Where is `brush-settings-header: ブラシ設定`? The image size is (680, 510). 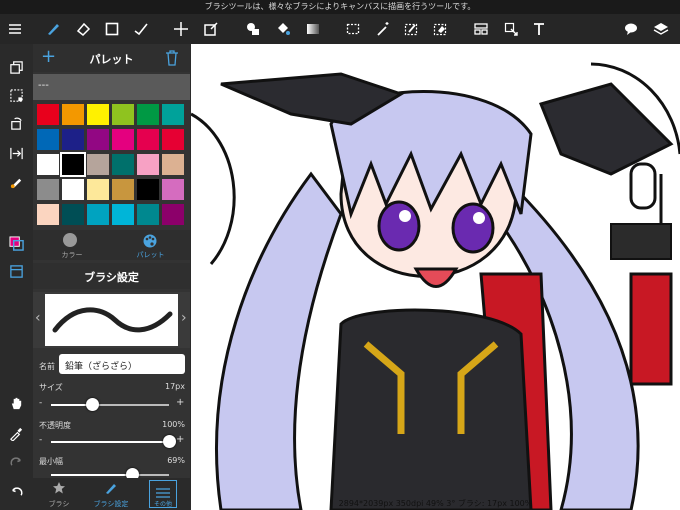
brush-settings-header: ブラシ設定 is located at coordinates (111, 276).